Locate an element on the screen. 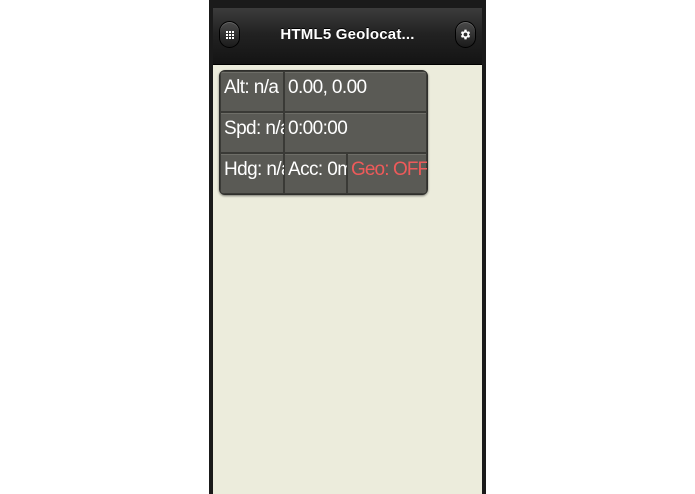 The width and height of the screenshot is (695, 494). grid-menu-icon is located at coordinates (229, 34).